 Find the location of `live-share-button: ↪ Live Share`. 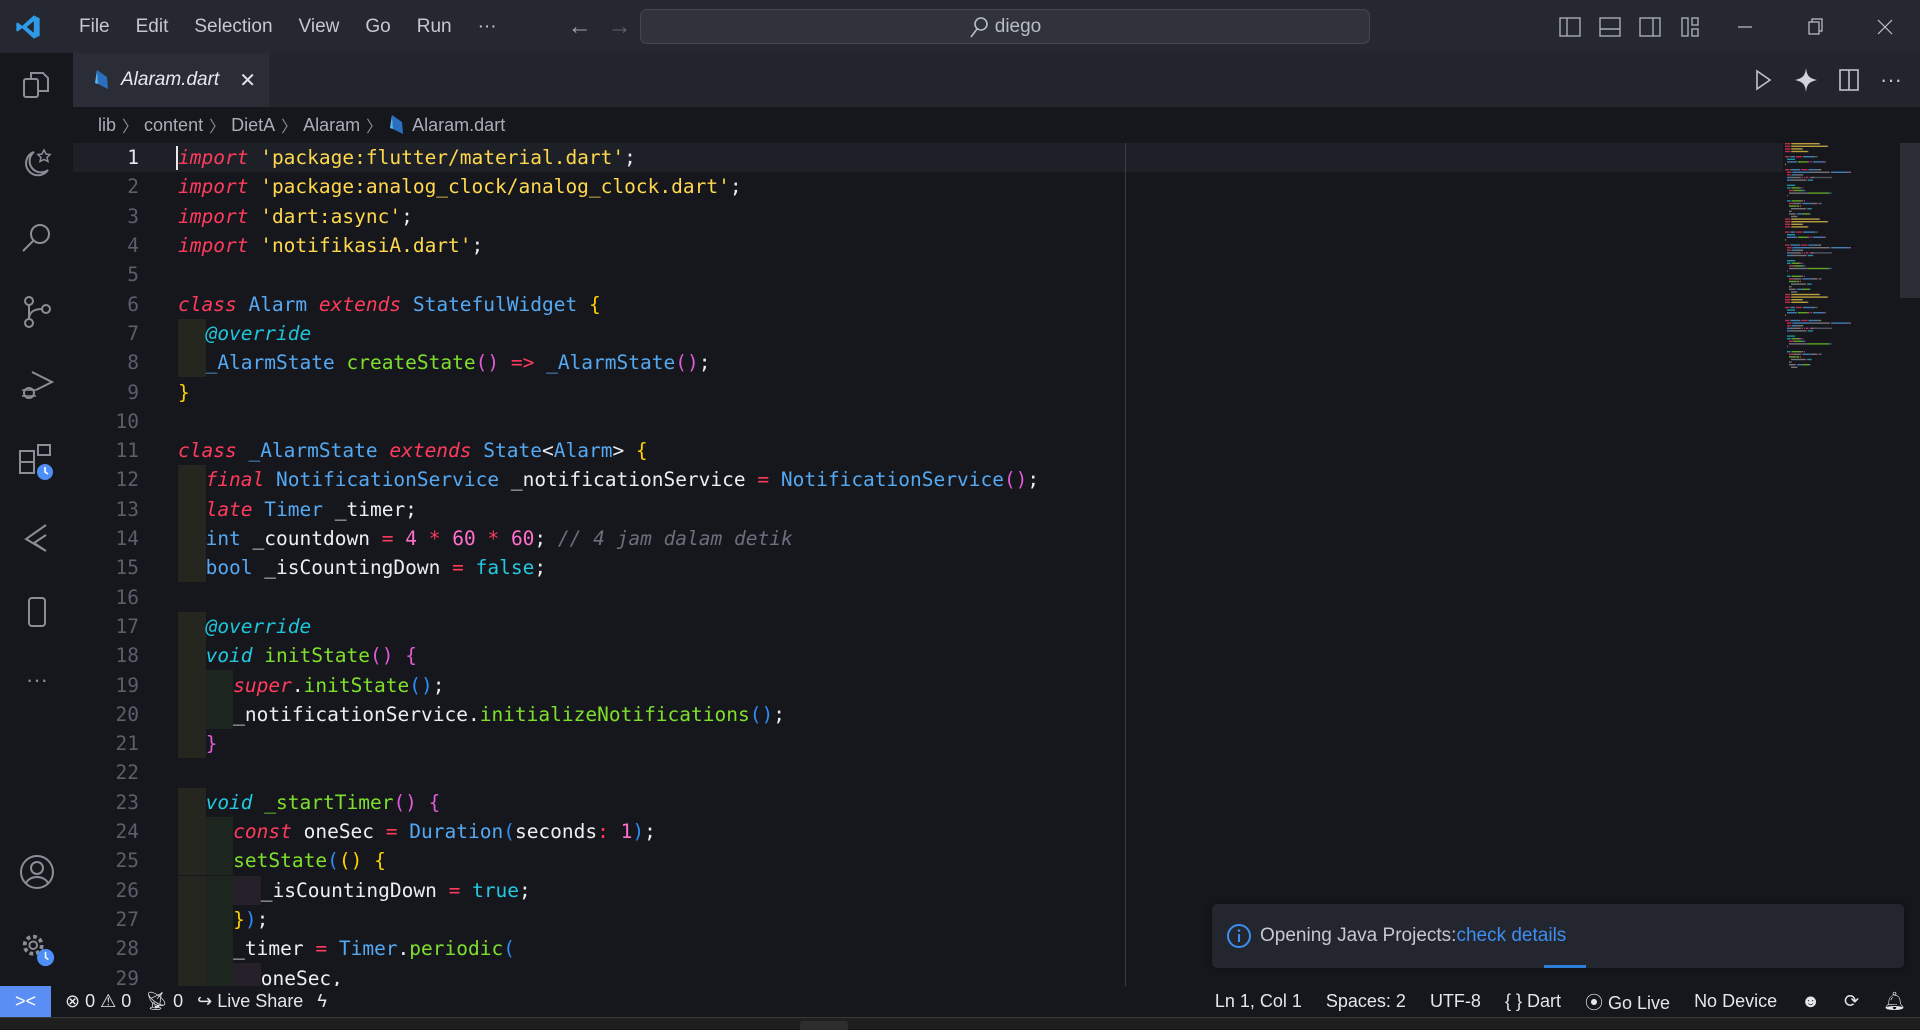

live-share-button: ↪ Live Share is located at coordinates (250, 1001).